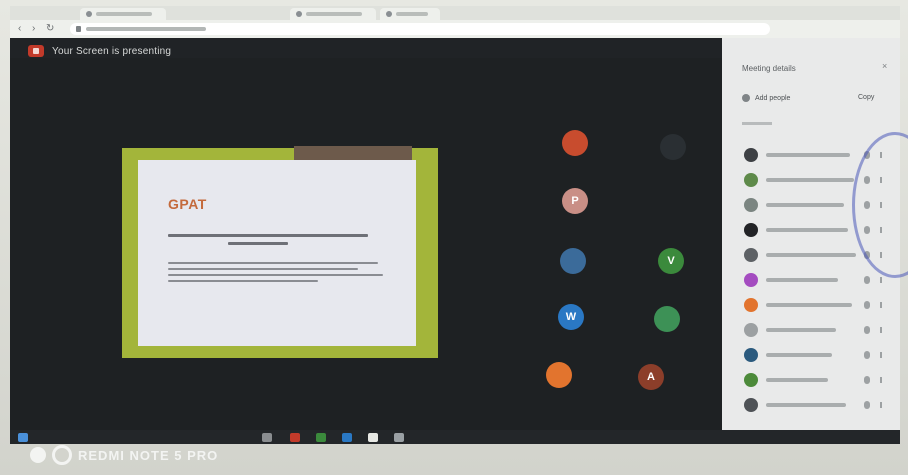 The height and width of the screenshot is (475, 908). Describe the element at coordinates (62, 455) in the screenshot. I see `watermark-ring-icon` at that location.